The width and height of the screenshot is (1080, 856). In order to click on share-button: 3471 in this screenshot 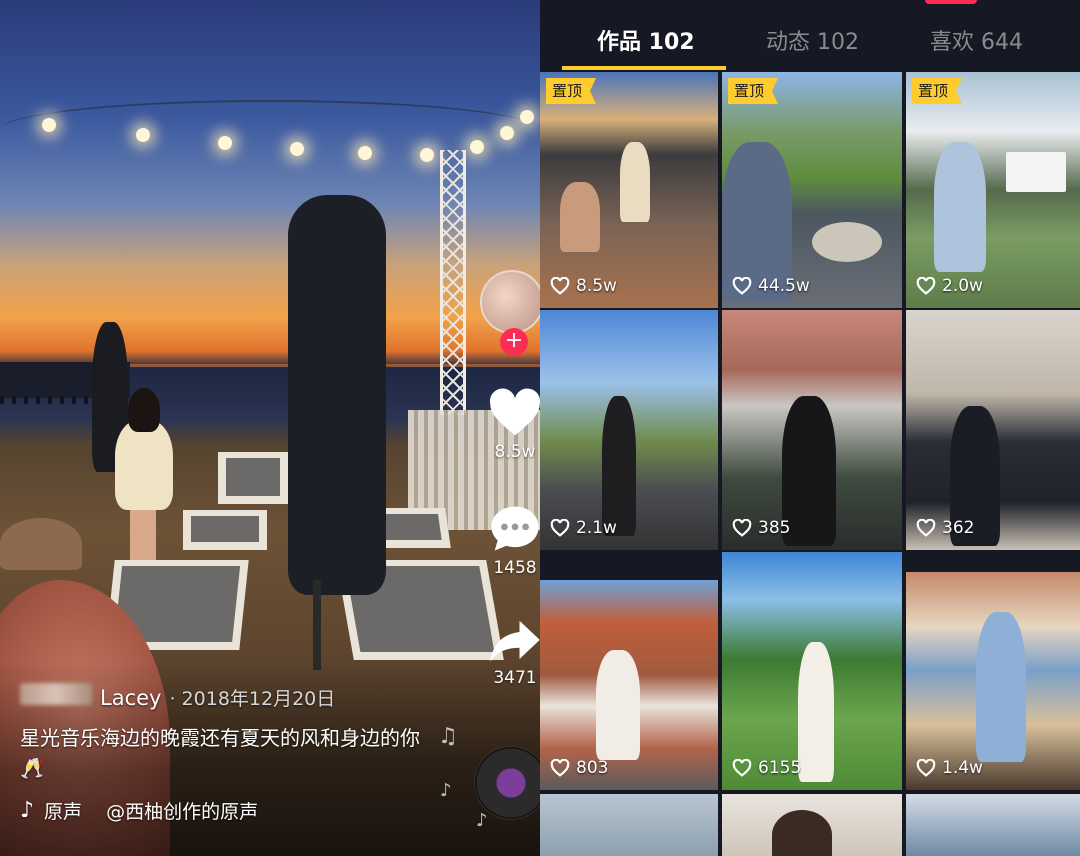, I will do `click(506, 653)`.